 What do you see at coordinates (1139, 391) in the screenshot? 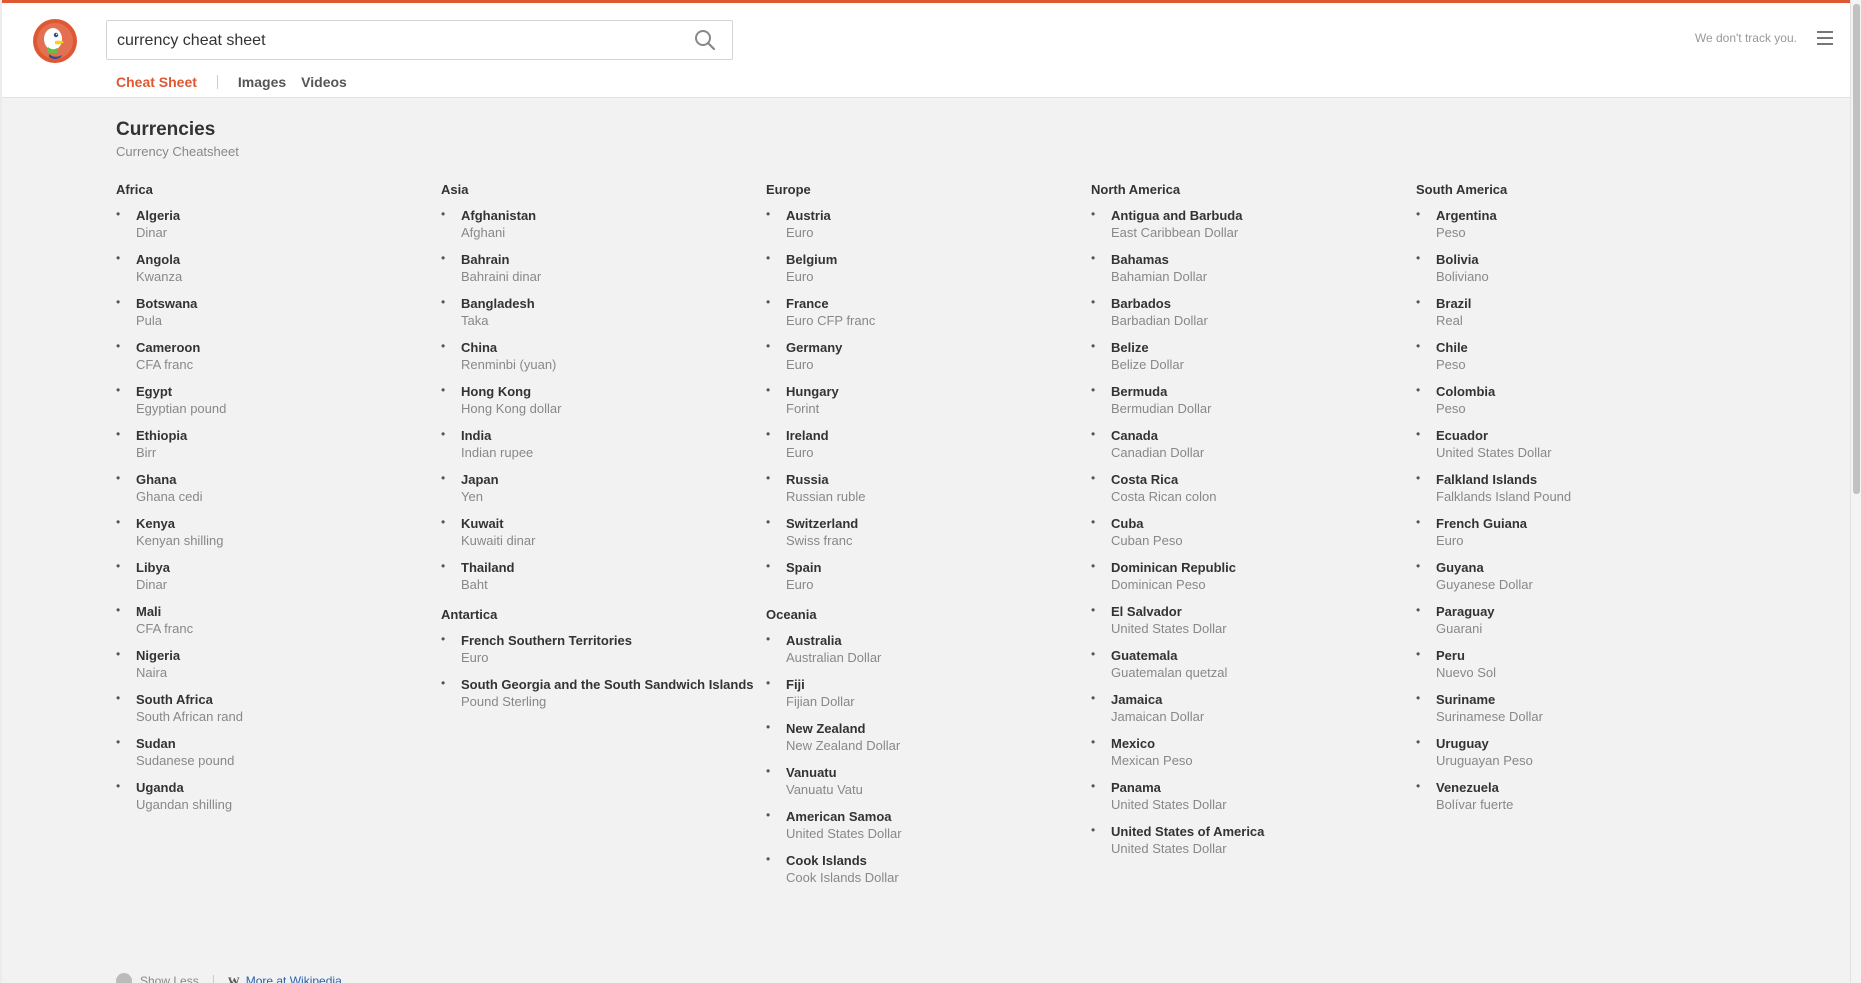
I see `country-name: Bermuda` at bounding box center [1139, 391].